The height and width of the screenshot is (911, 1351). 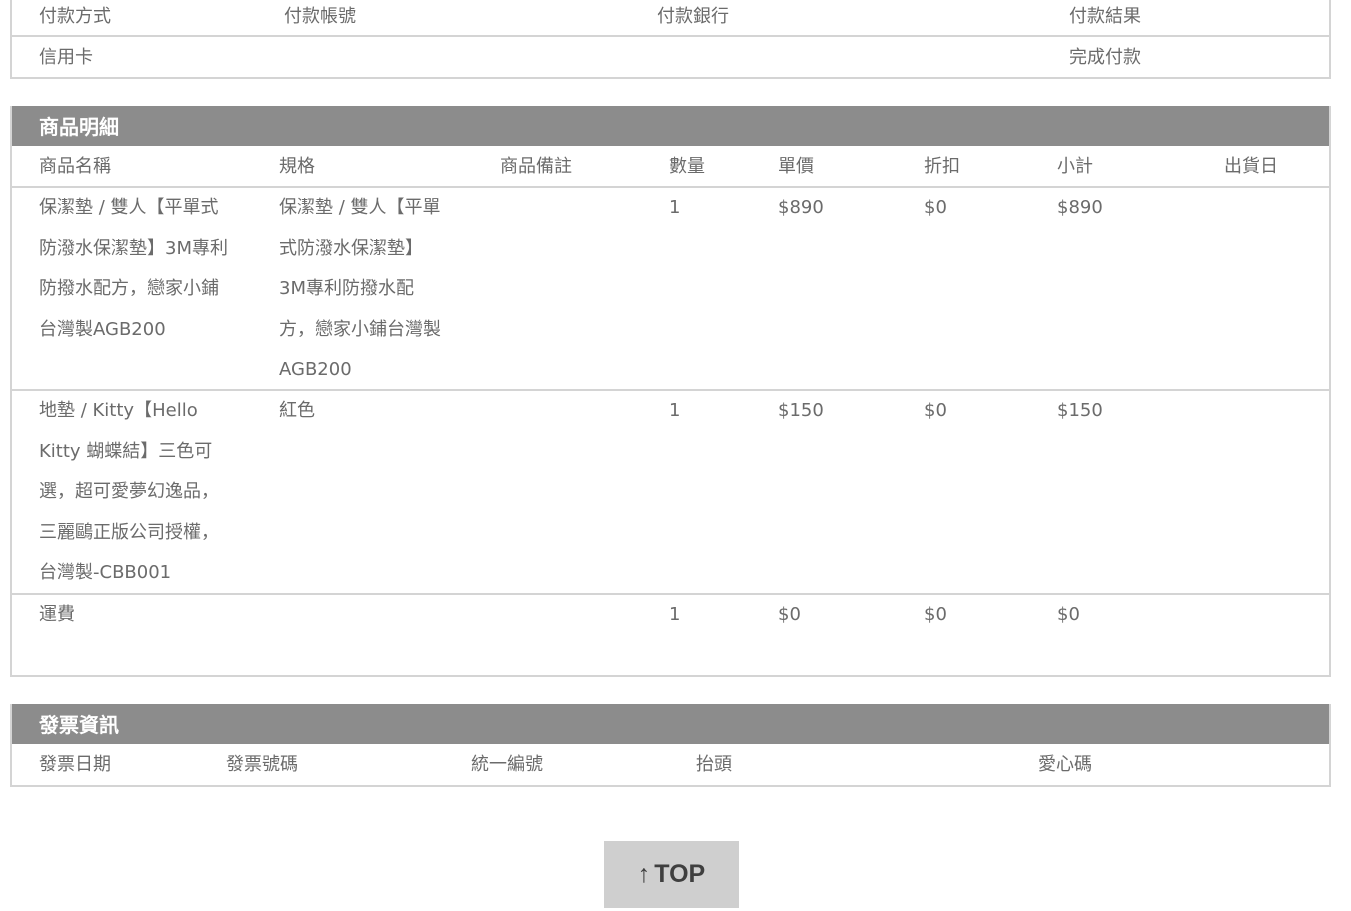 I want to click on product-name-line: 防撥水配方，戀家小鋪, so click(x=129, y=289).